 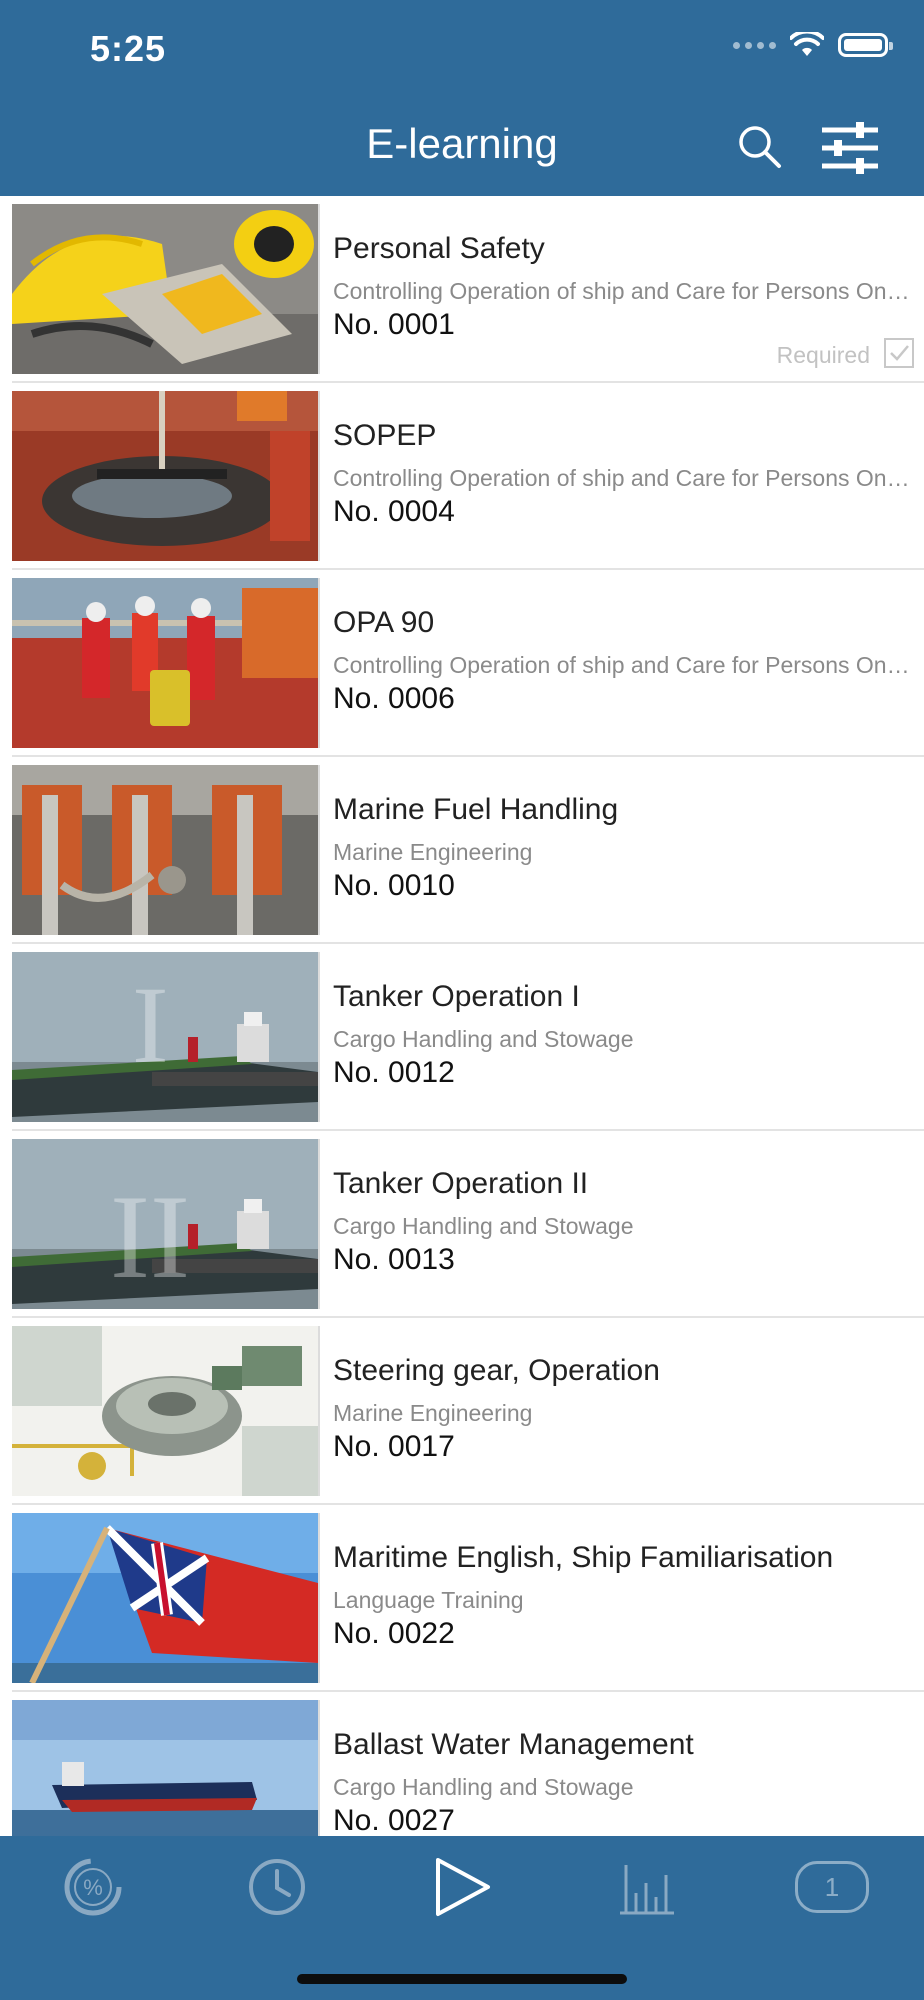 I want to click on badge-count-icon: 1, so click(x=832, y=1887).